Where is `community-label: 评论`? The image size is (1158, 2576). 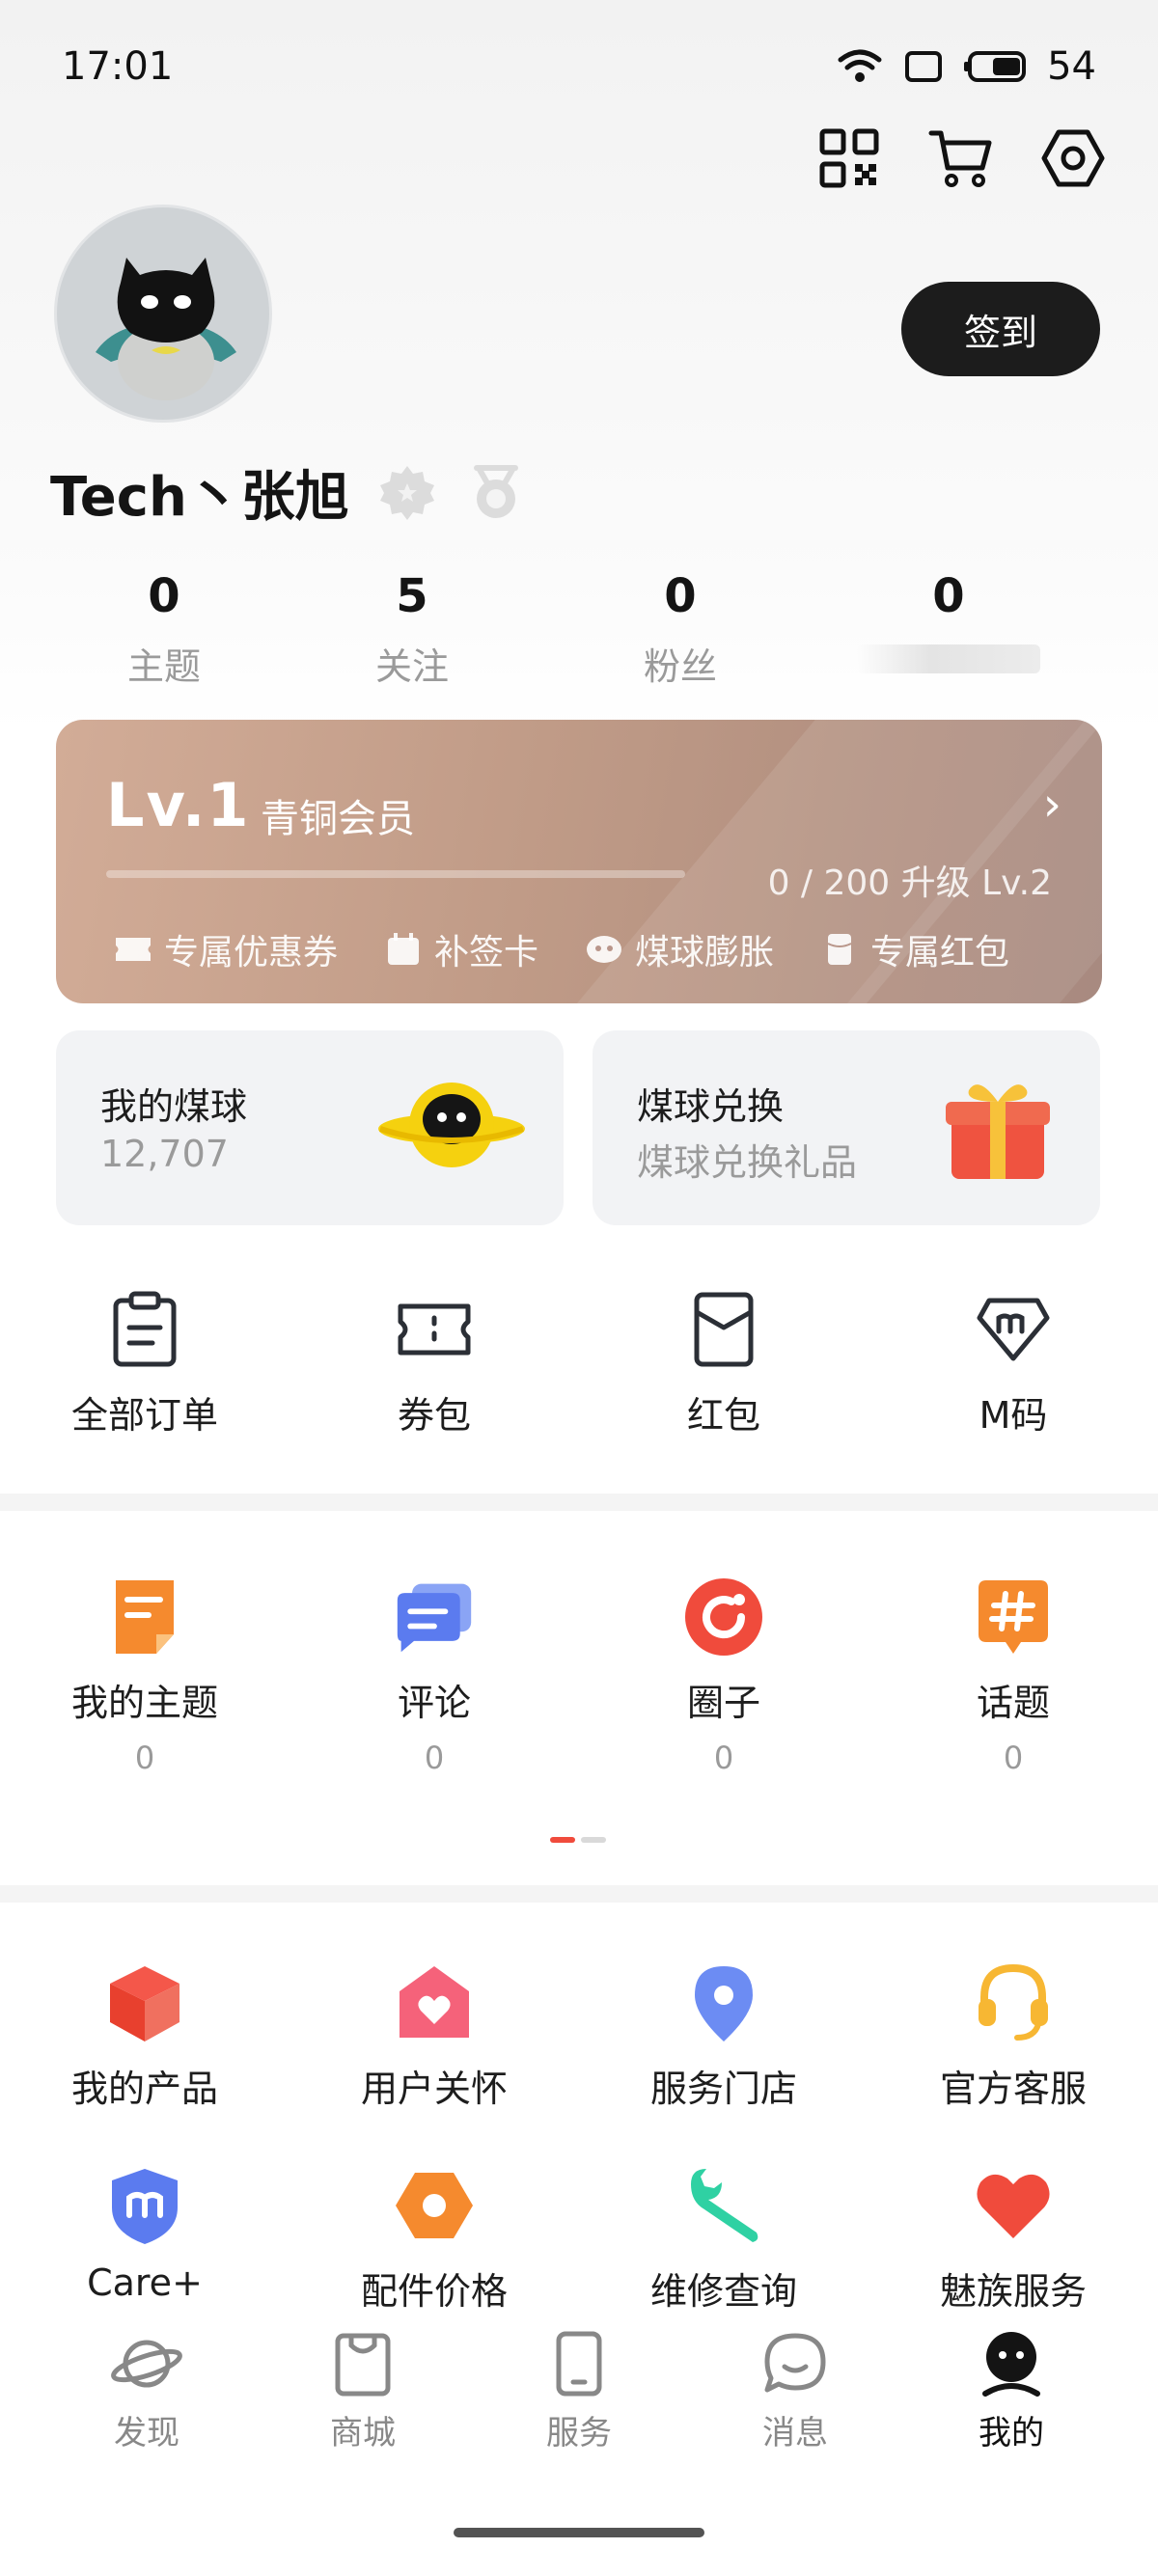 community-label: 评论 is located at coordinates (434, 1703).